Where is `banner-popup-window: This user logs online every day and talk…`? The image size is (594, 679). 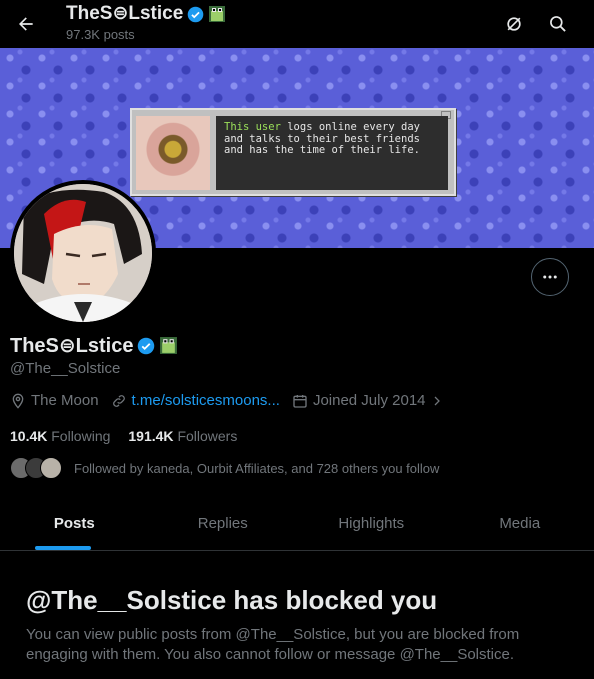 banner-popup-window: This user logs online every day and talk… is located at coordinates (293, 152).